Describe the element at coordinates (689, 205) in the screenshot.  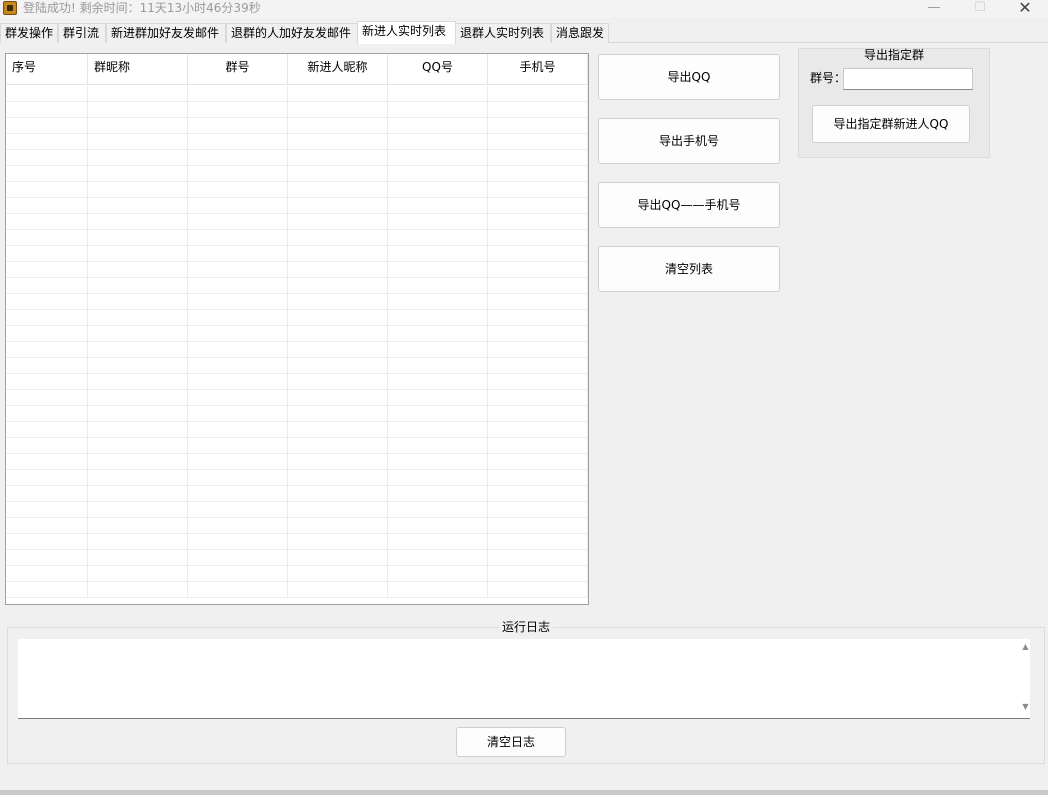
I see `export-qq-phone-button: 导出QQ——手机号` at that location.